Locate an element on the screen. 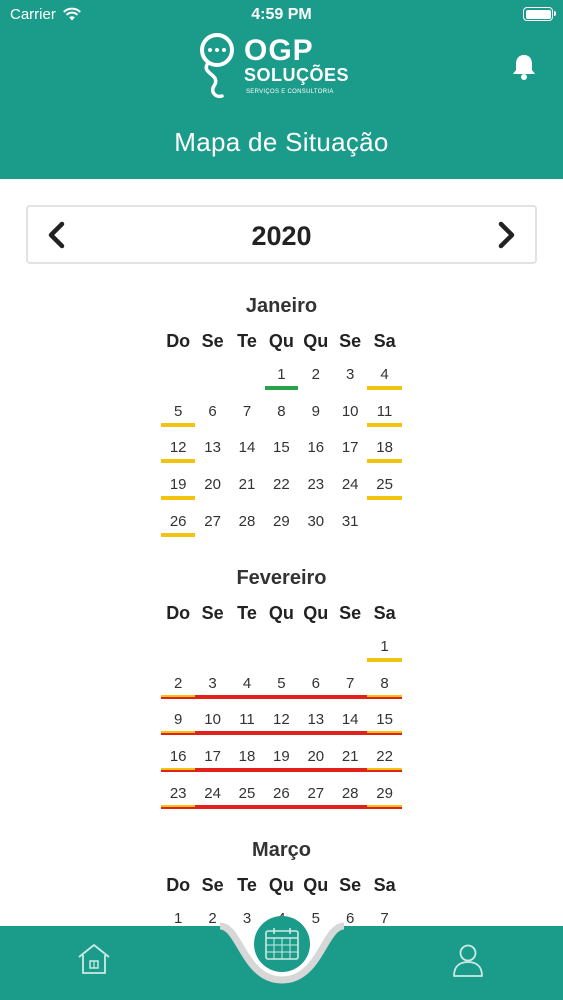  chevron-right-icon is located at coordinates (506, 235).